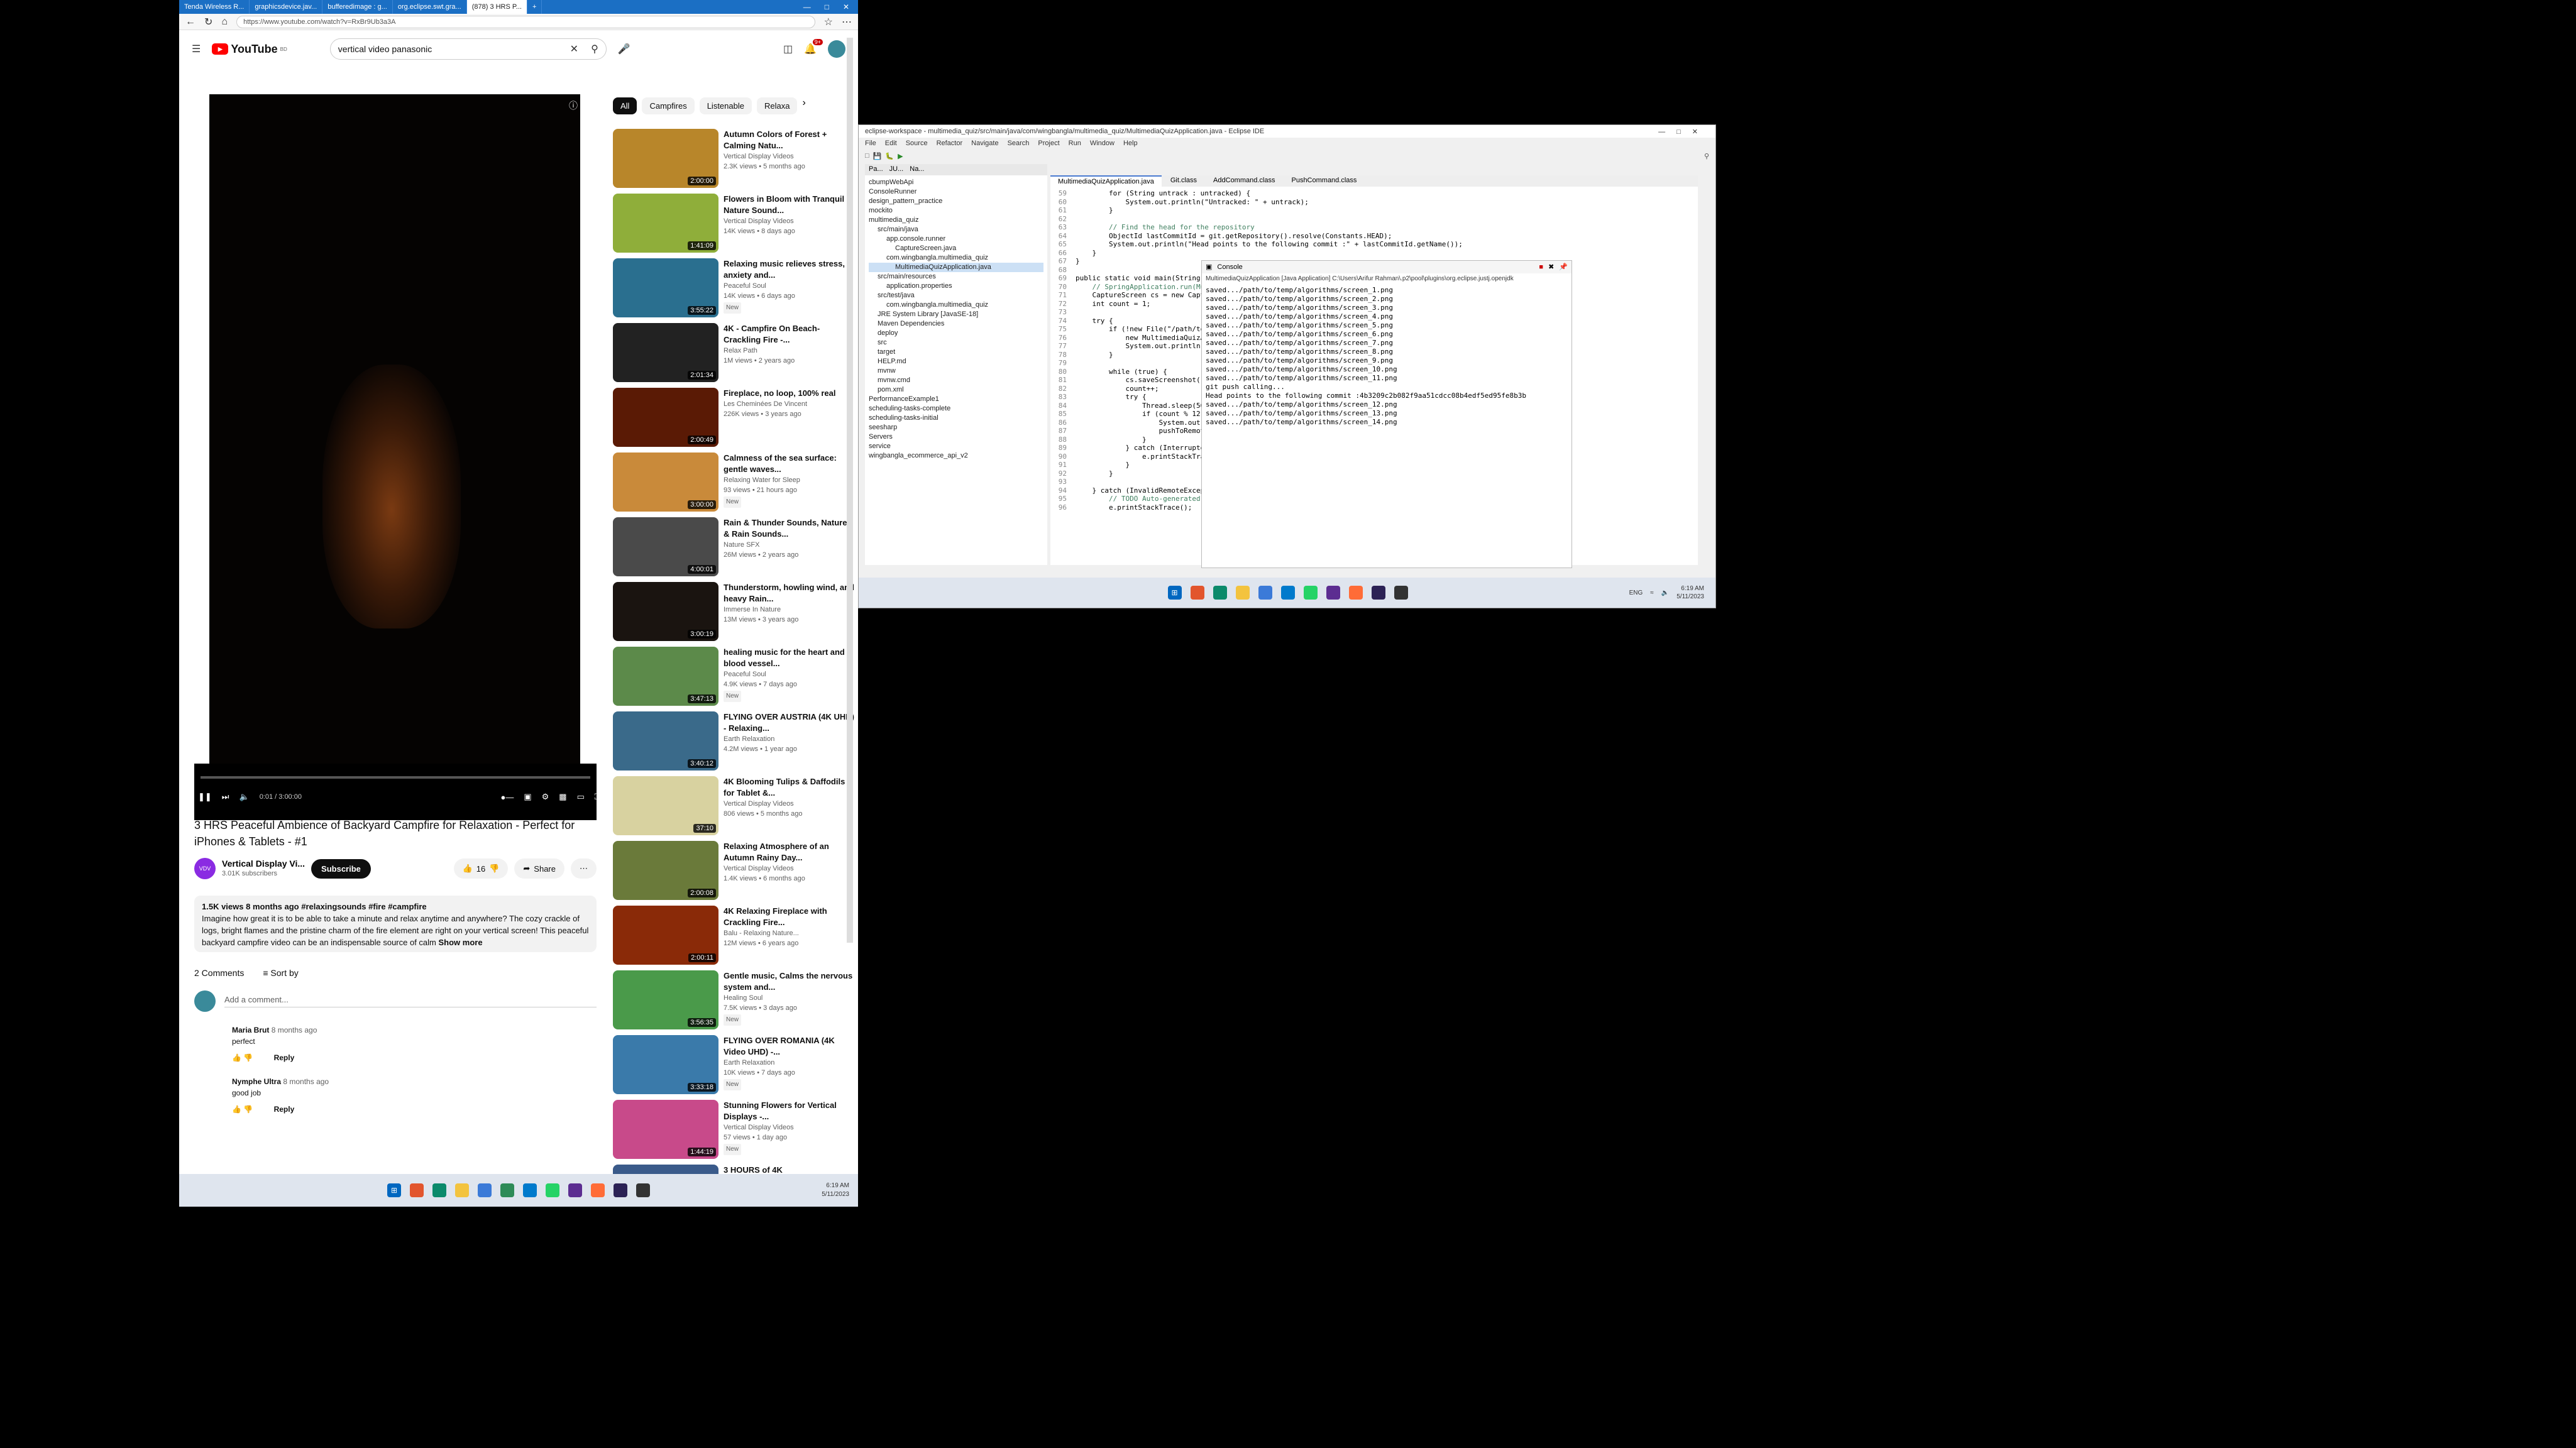 This screenshot has width=2576, height=1448. What do you see at coordinates (956, 295) in the screenshot?
I see `tree-item: src/test/java` at bounding box center [956, 295].